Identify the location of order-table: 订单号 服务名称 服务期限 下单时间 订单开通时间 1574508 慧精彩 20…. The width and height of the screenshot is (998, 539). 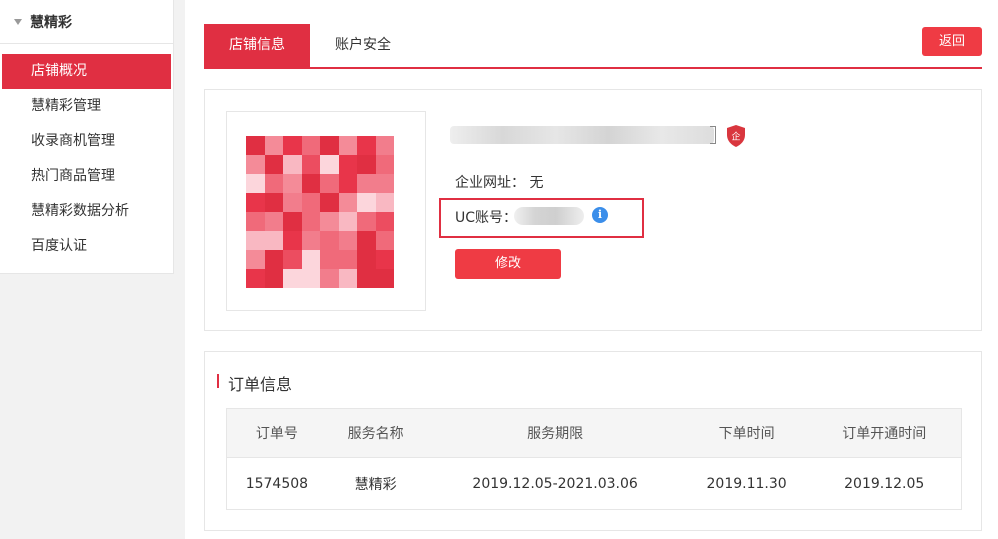
(594, 459).